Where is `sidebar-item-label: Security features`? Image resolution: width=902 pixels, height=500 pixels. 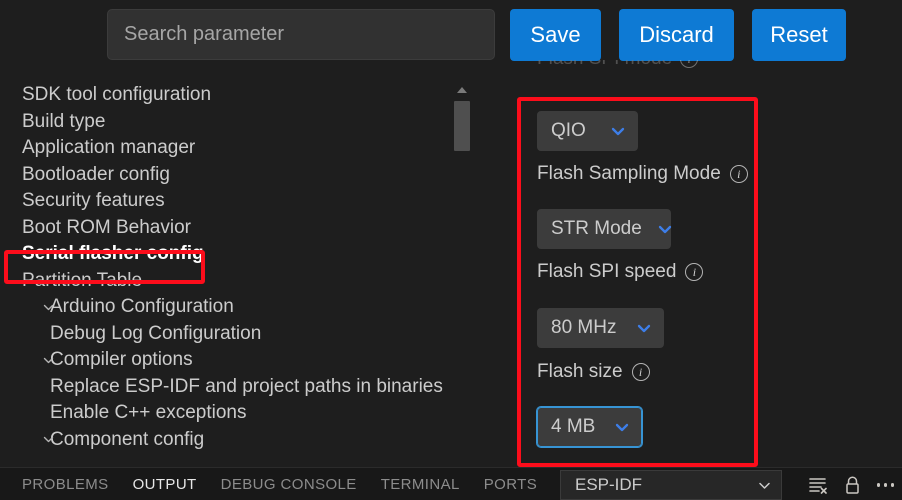
sidebar-item-label: Security features is located at coordinates (93, 201).